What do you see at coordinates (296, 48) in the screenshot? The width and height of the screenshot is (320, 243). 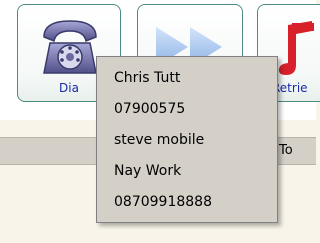 I see `music-note-icon` at bounding box center [296, 48].